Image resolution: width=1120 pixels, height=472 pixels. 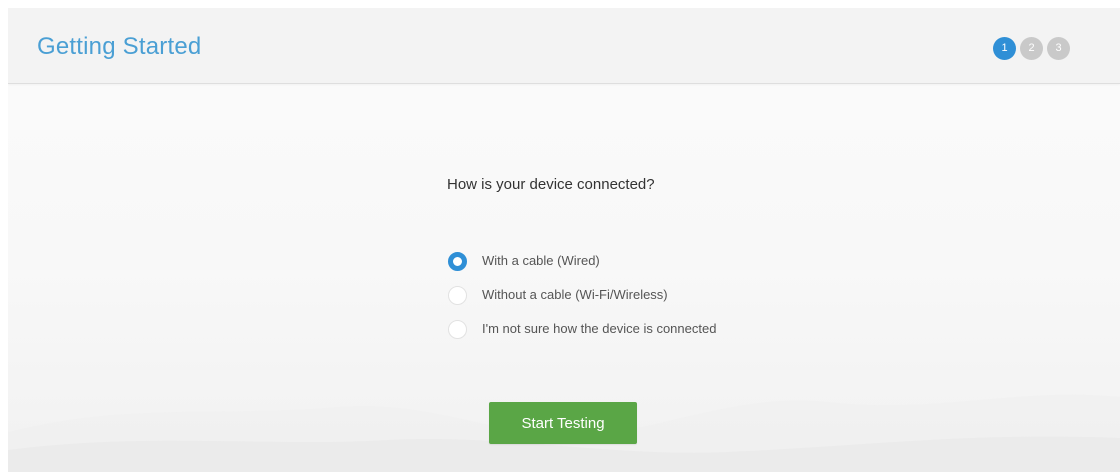 What do you see at coordinates (457, 295) in the screenshot?
I see `radio-wireless` at bounding box center [457, 295].